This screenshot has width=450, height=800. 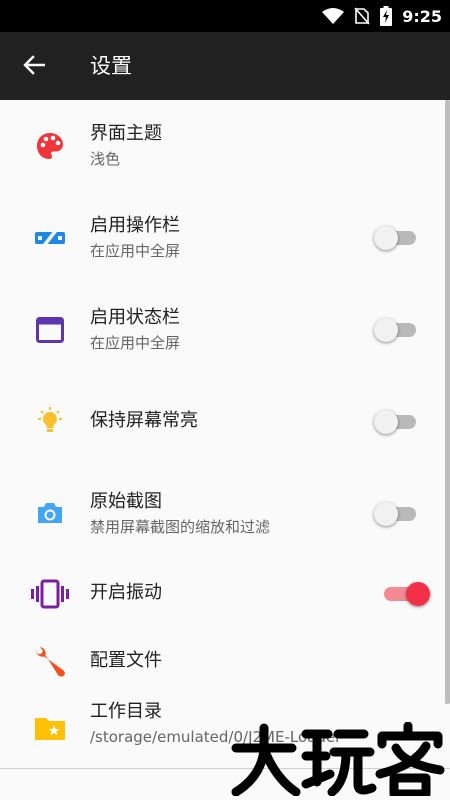 I want to click on status-bar: 9:25, so click(x=225, y=16).